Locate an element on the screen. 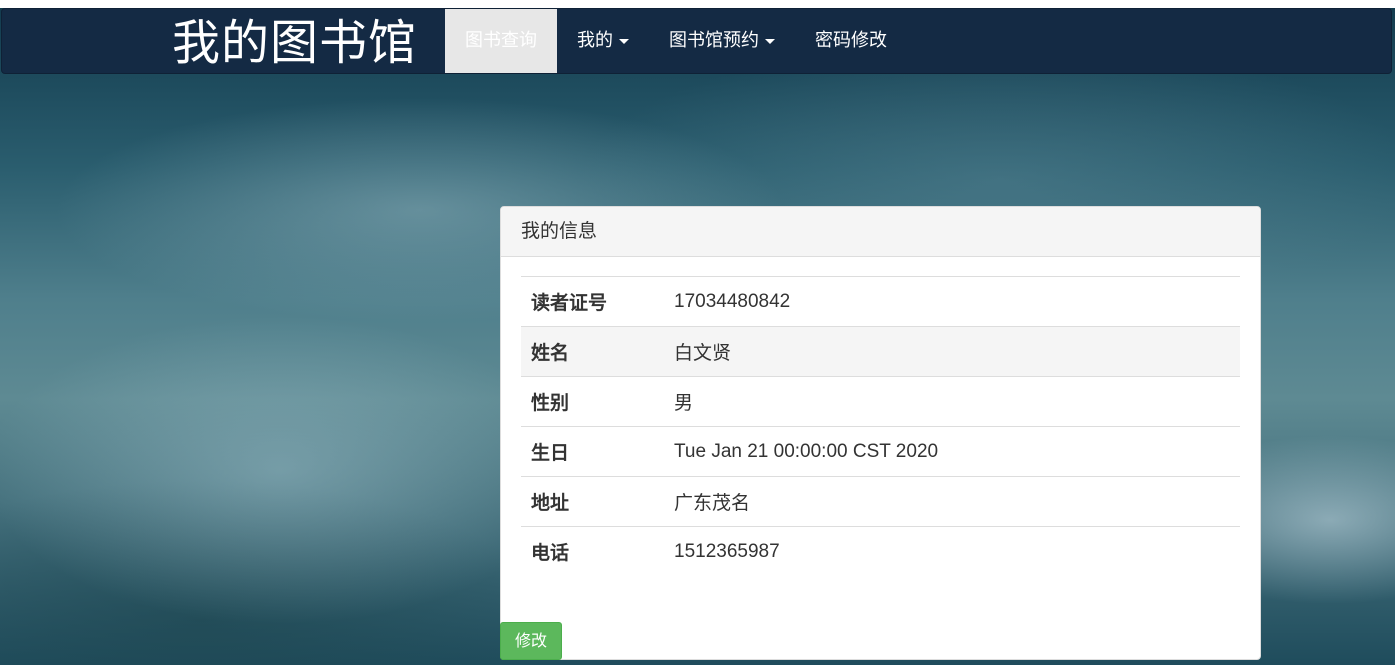  nav-item-label: 密码修改 is located at coordinates (851, 40).